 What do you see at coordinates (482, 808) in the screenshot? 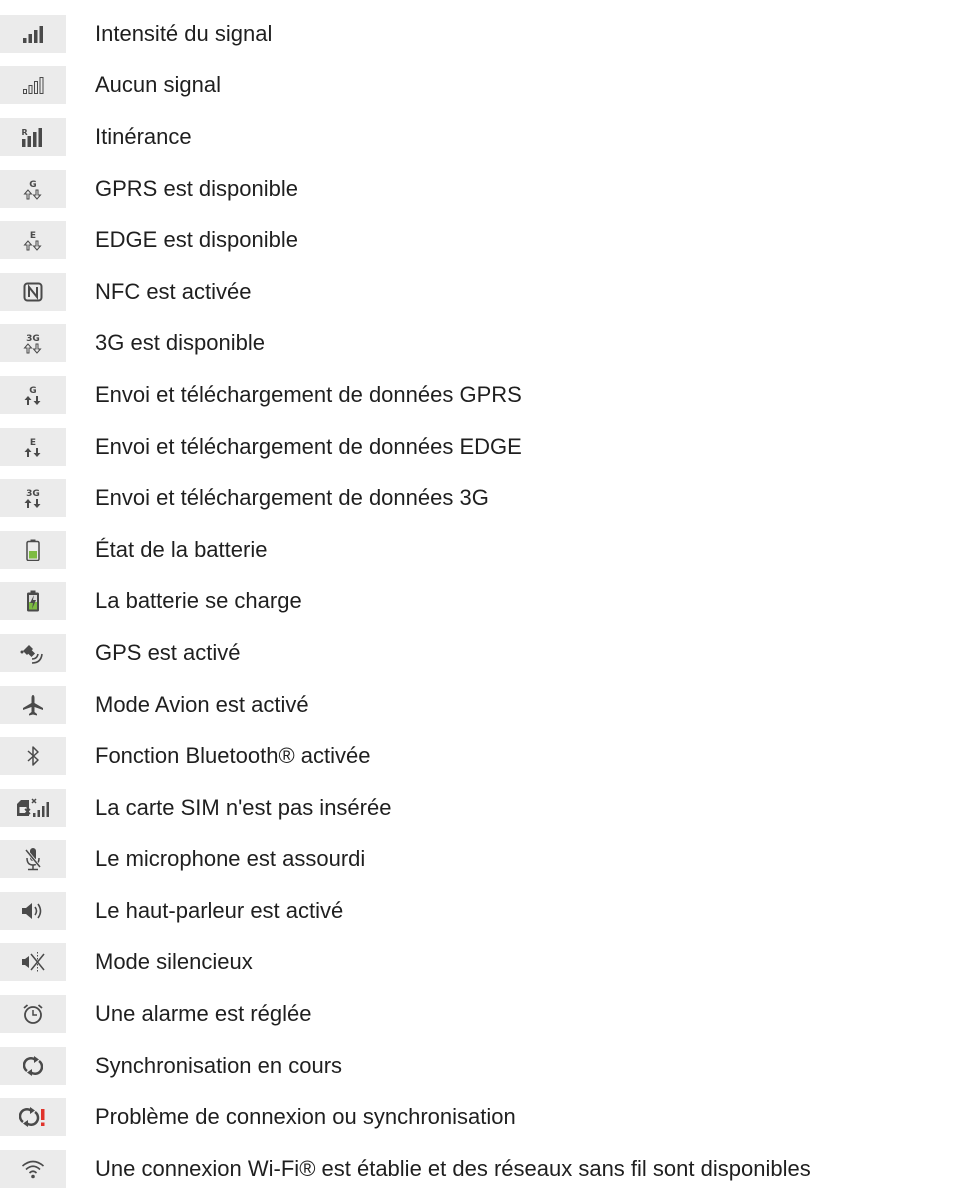
I see `list-item: La carte SIM n'est pas insérée` at bounding box center [482, 808].